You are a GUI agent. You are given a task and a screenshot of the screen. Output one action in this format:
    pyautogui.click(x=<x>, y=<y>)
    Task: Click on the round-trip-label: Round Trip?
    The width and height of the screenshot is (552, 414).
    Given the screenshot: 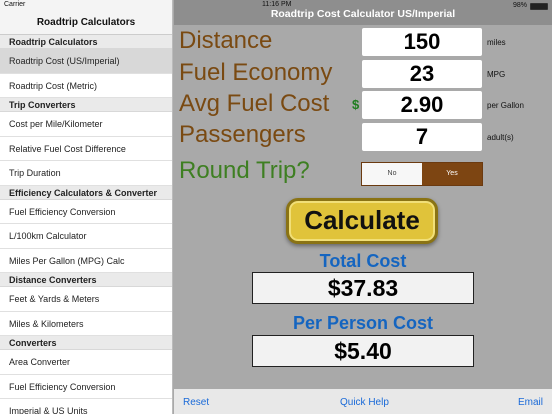 What is the action you would take?
    pyautogui.click(x=244, y=170)
    